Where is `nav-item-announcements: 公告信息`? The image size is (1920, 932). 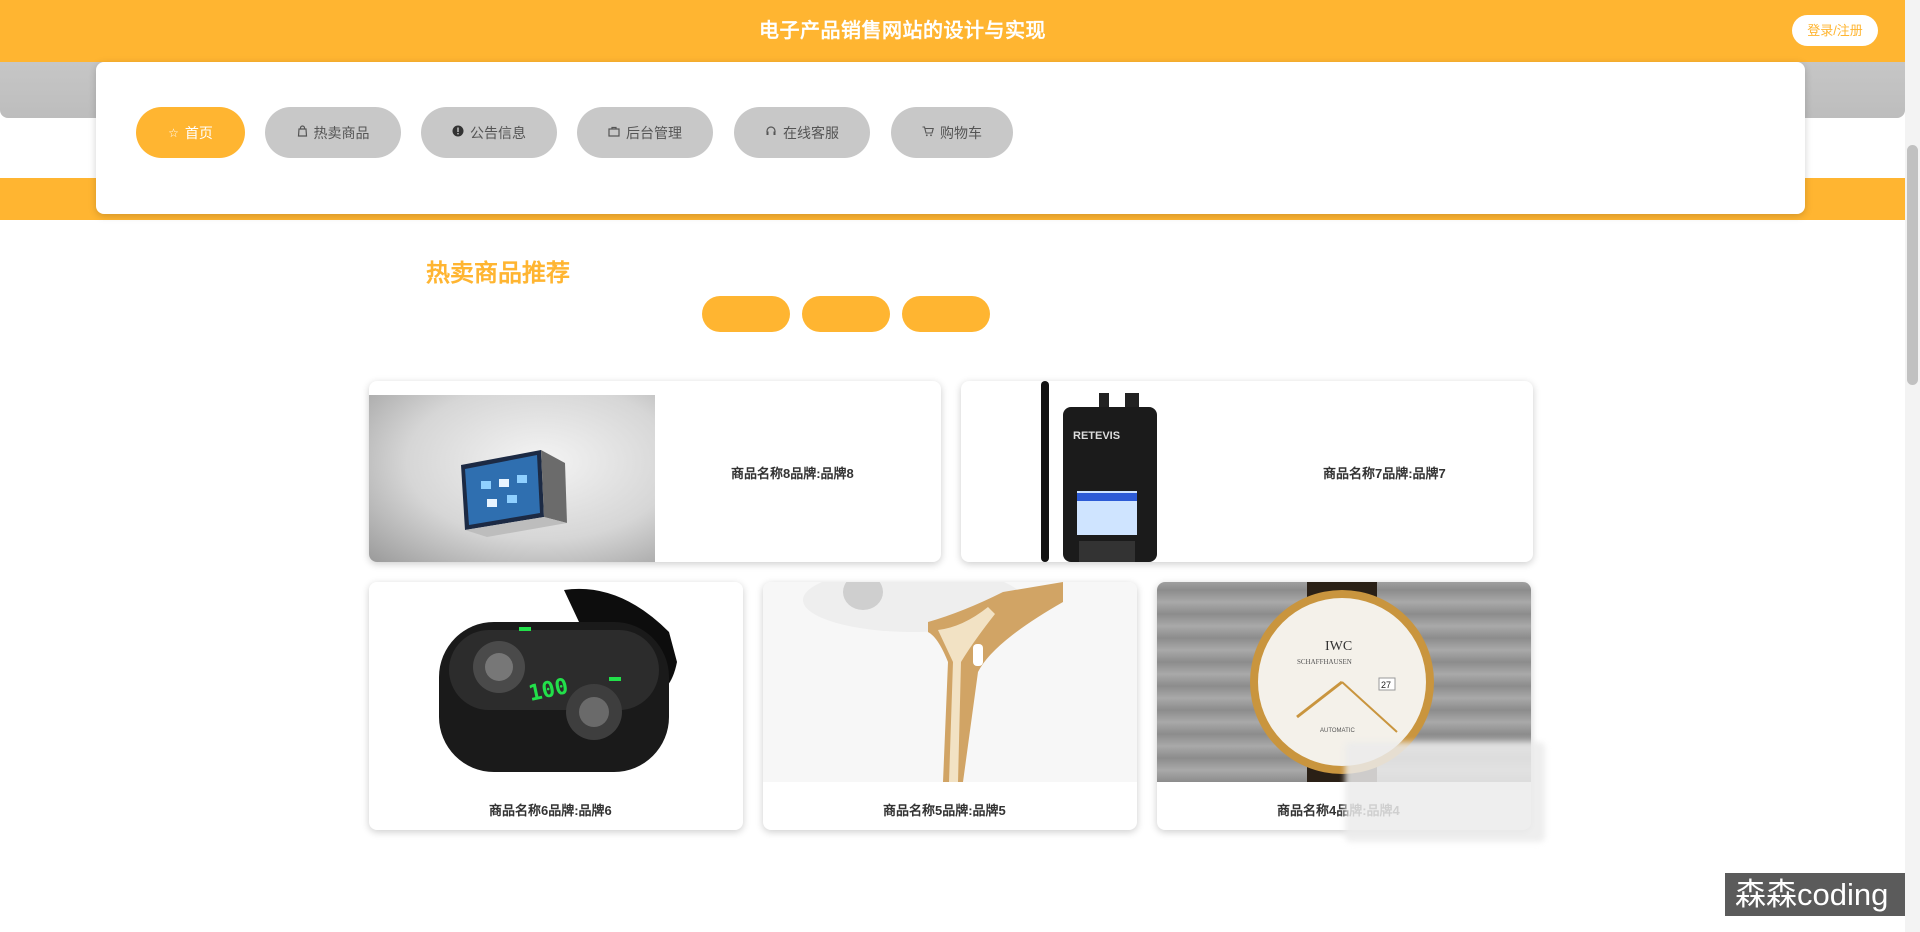 nav-item-announcements: 公告信息 is located at coordinates (489, 132).